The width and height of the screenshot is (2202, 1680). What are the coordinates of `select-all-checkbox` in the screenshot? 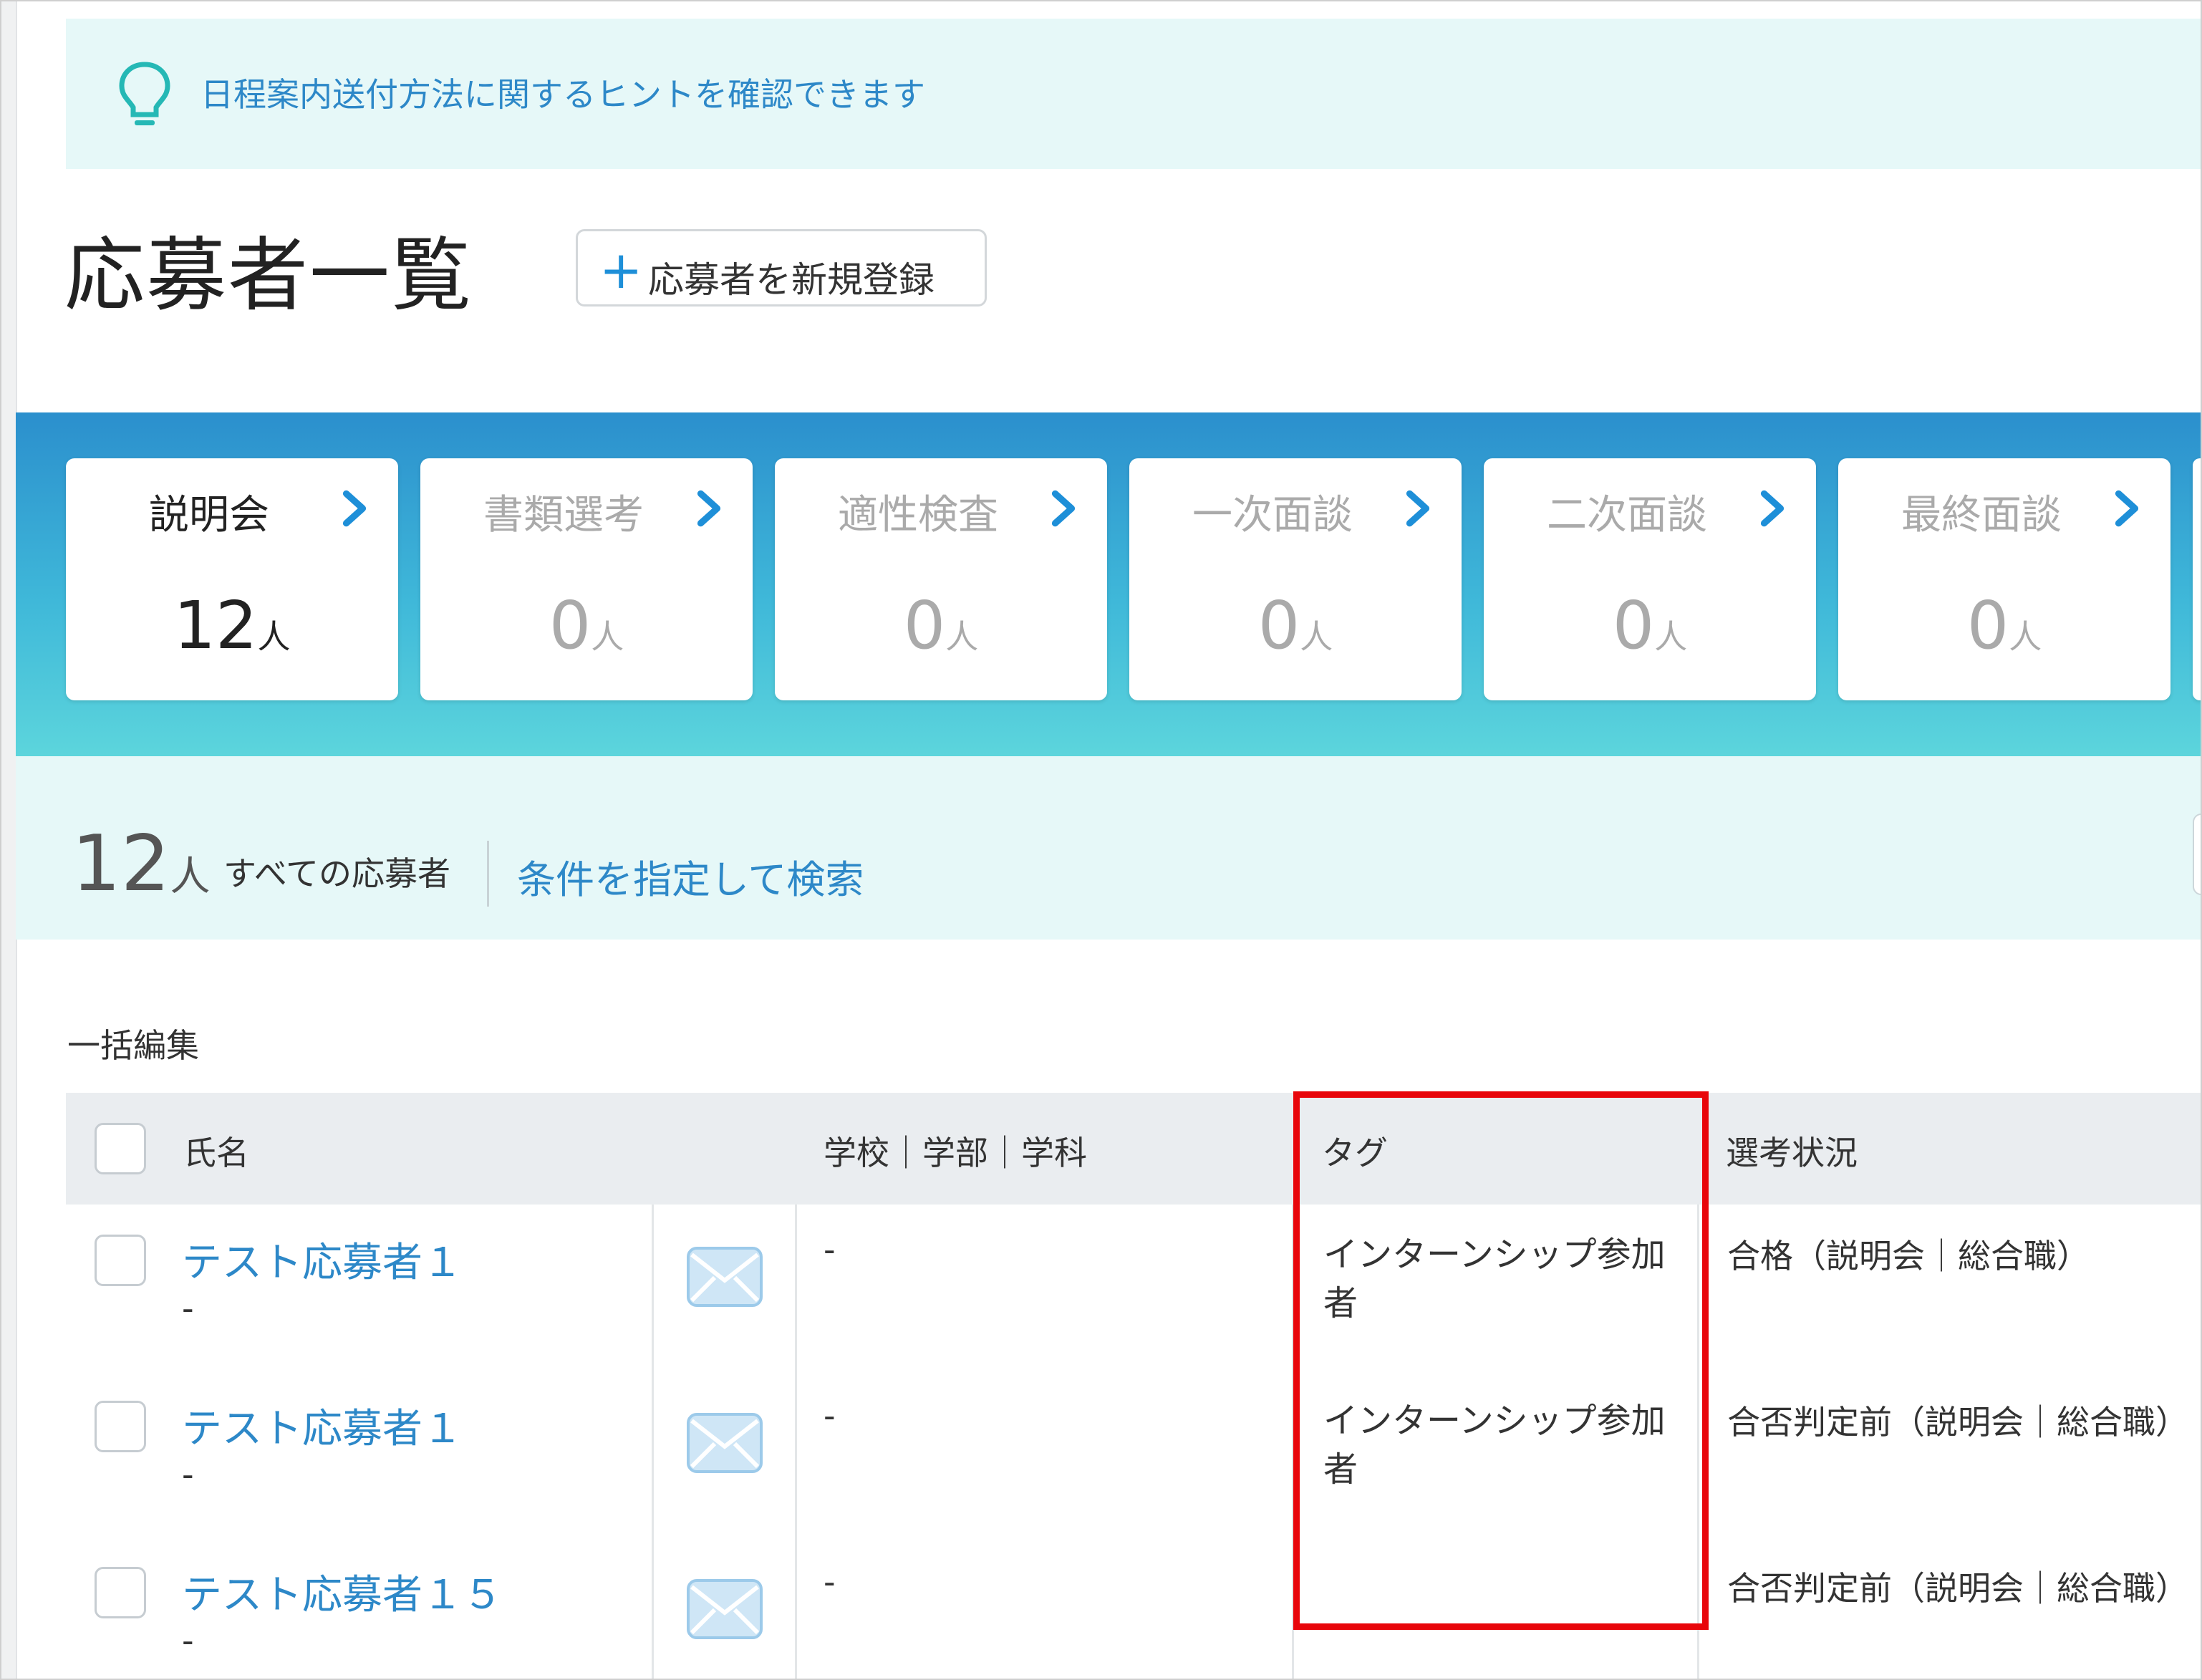 It's located at (120, 1148).